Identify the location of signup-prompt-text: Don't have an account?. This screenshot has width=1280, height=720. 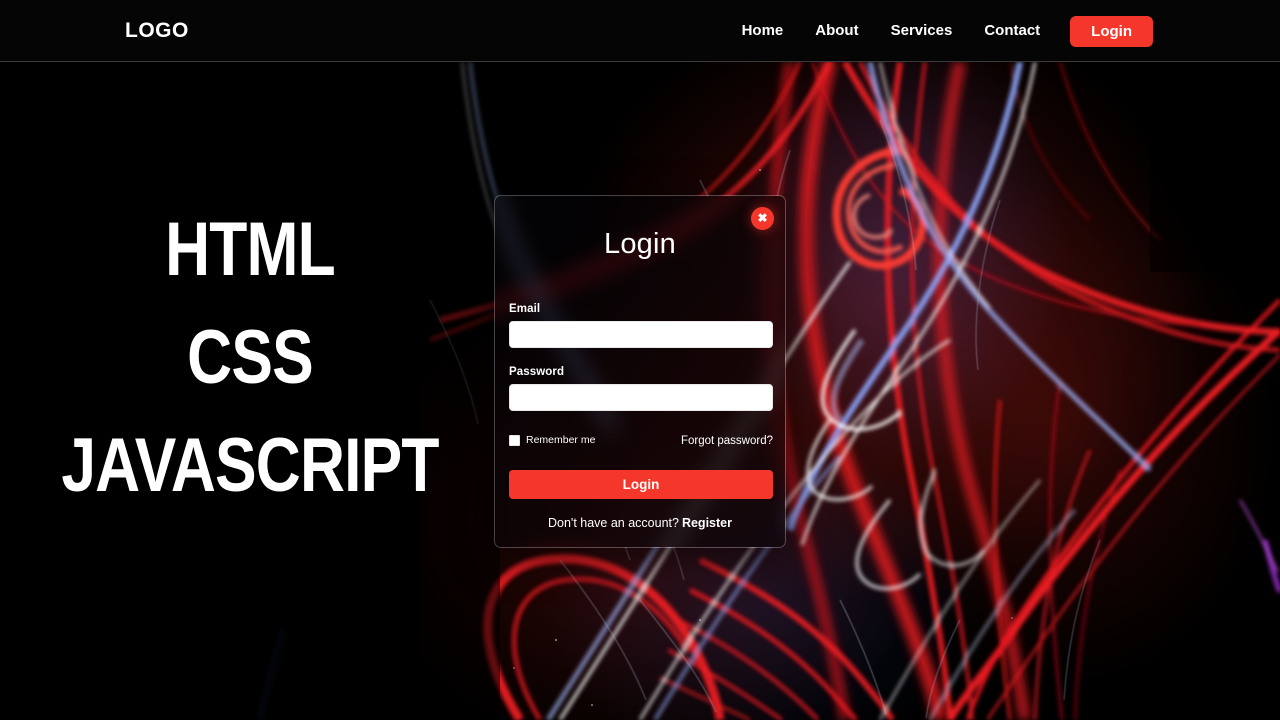
(613, 523).